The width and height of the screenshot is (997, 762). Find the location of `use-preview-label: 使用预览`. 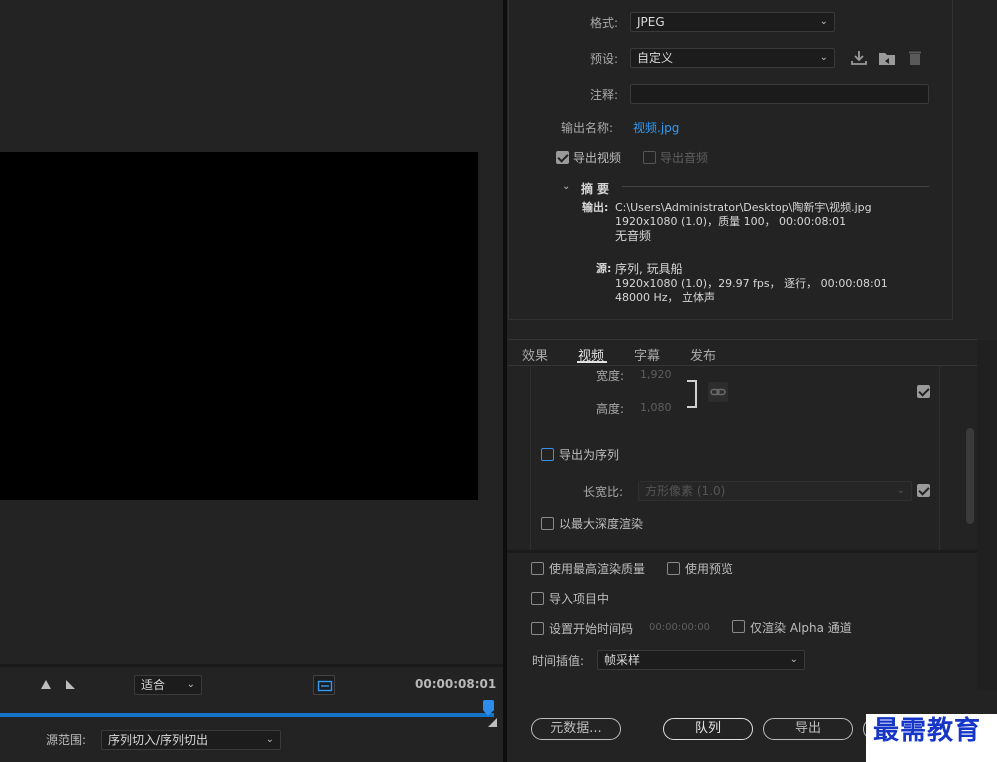

use-preview-label: 使用预览 is located at coordinates (709, 569).